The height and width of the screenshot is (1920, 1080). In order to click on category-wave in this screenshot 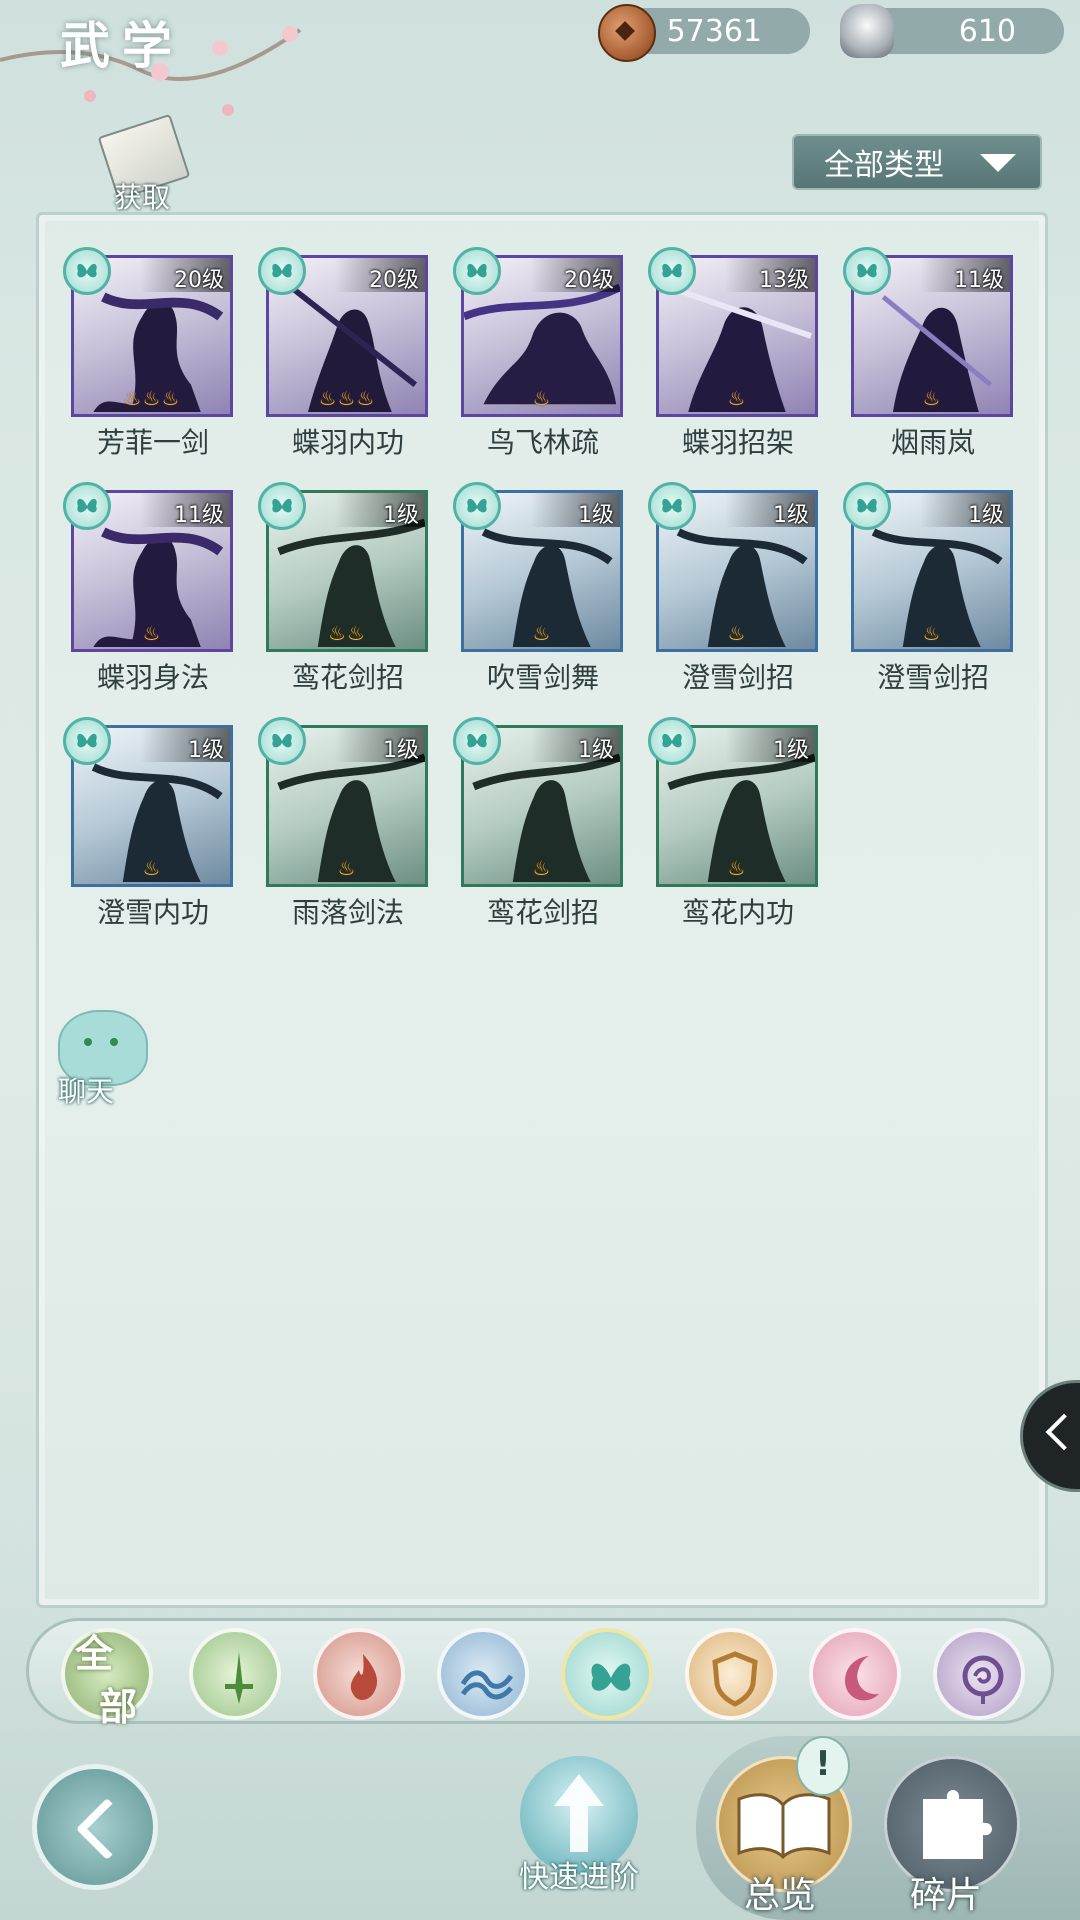, I will do `click(483, 1674)`.